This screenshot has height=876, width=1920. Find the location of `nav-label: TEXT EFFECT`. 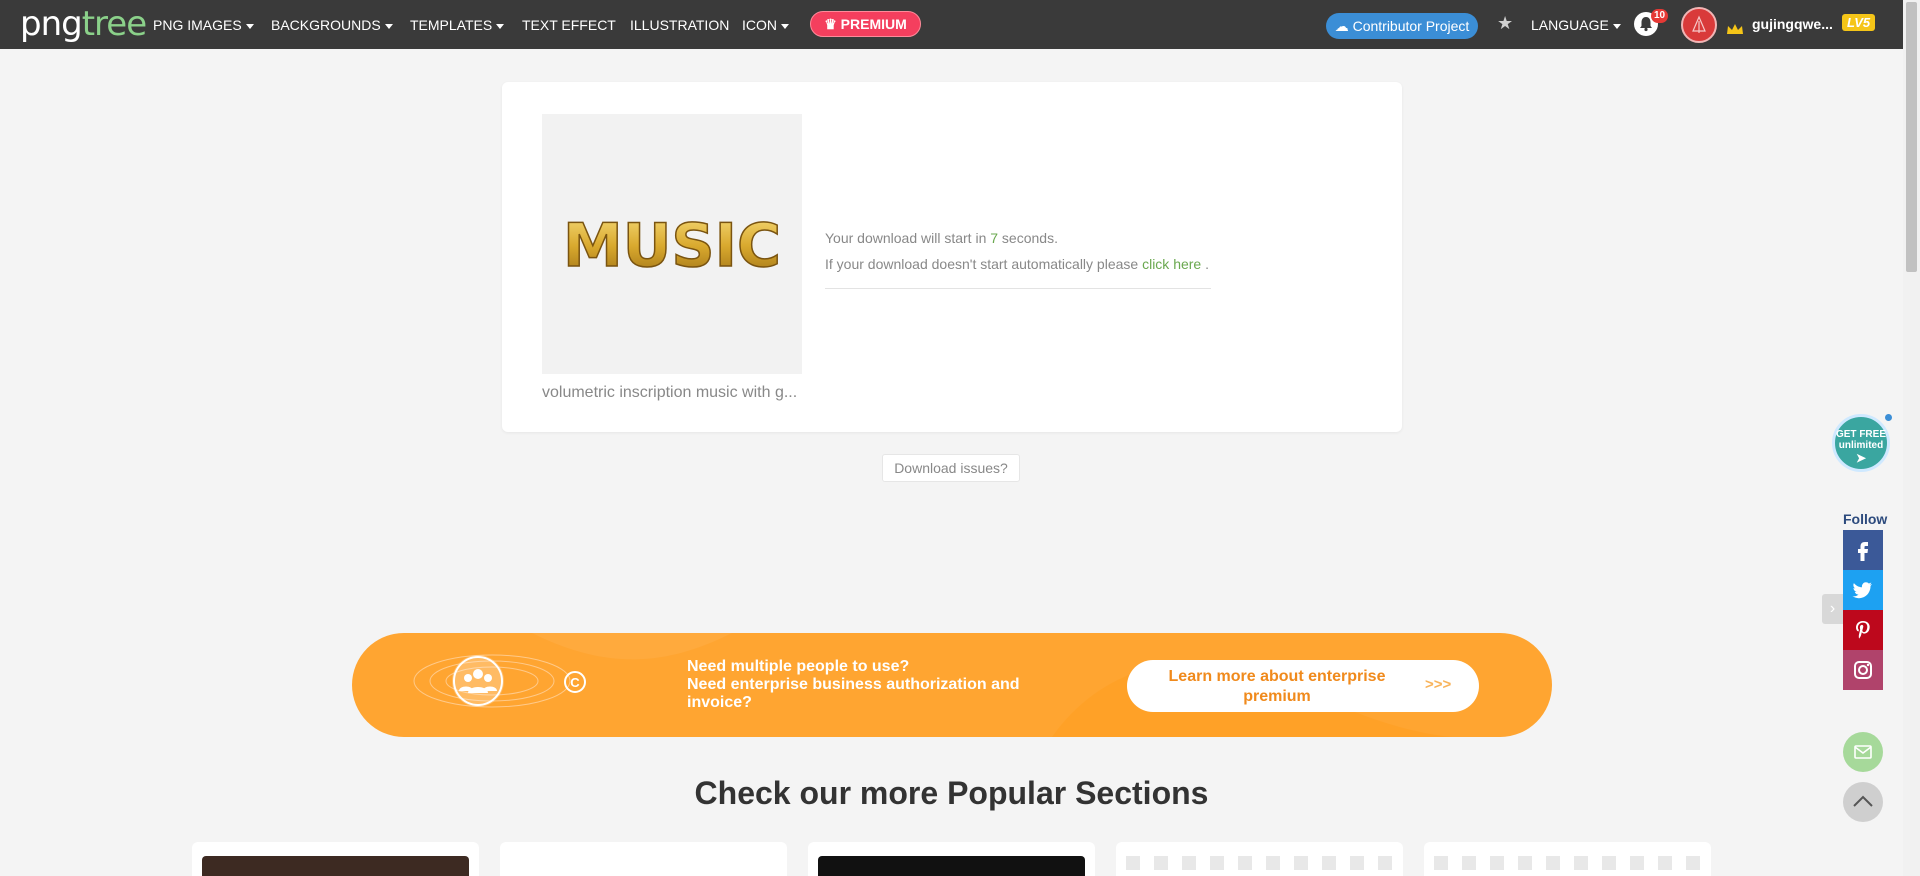

nav-label: TEXT EFFECT is located at coordinates (569, 25).